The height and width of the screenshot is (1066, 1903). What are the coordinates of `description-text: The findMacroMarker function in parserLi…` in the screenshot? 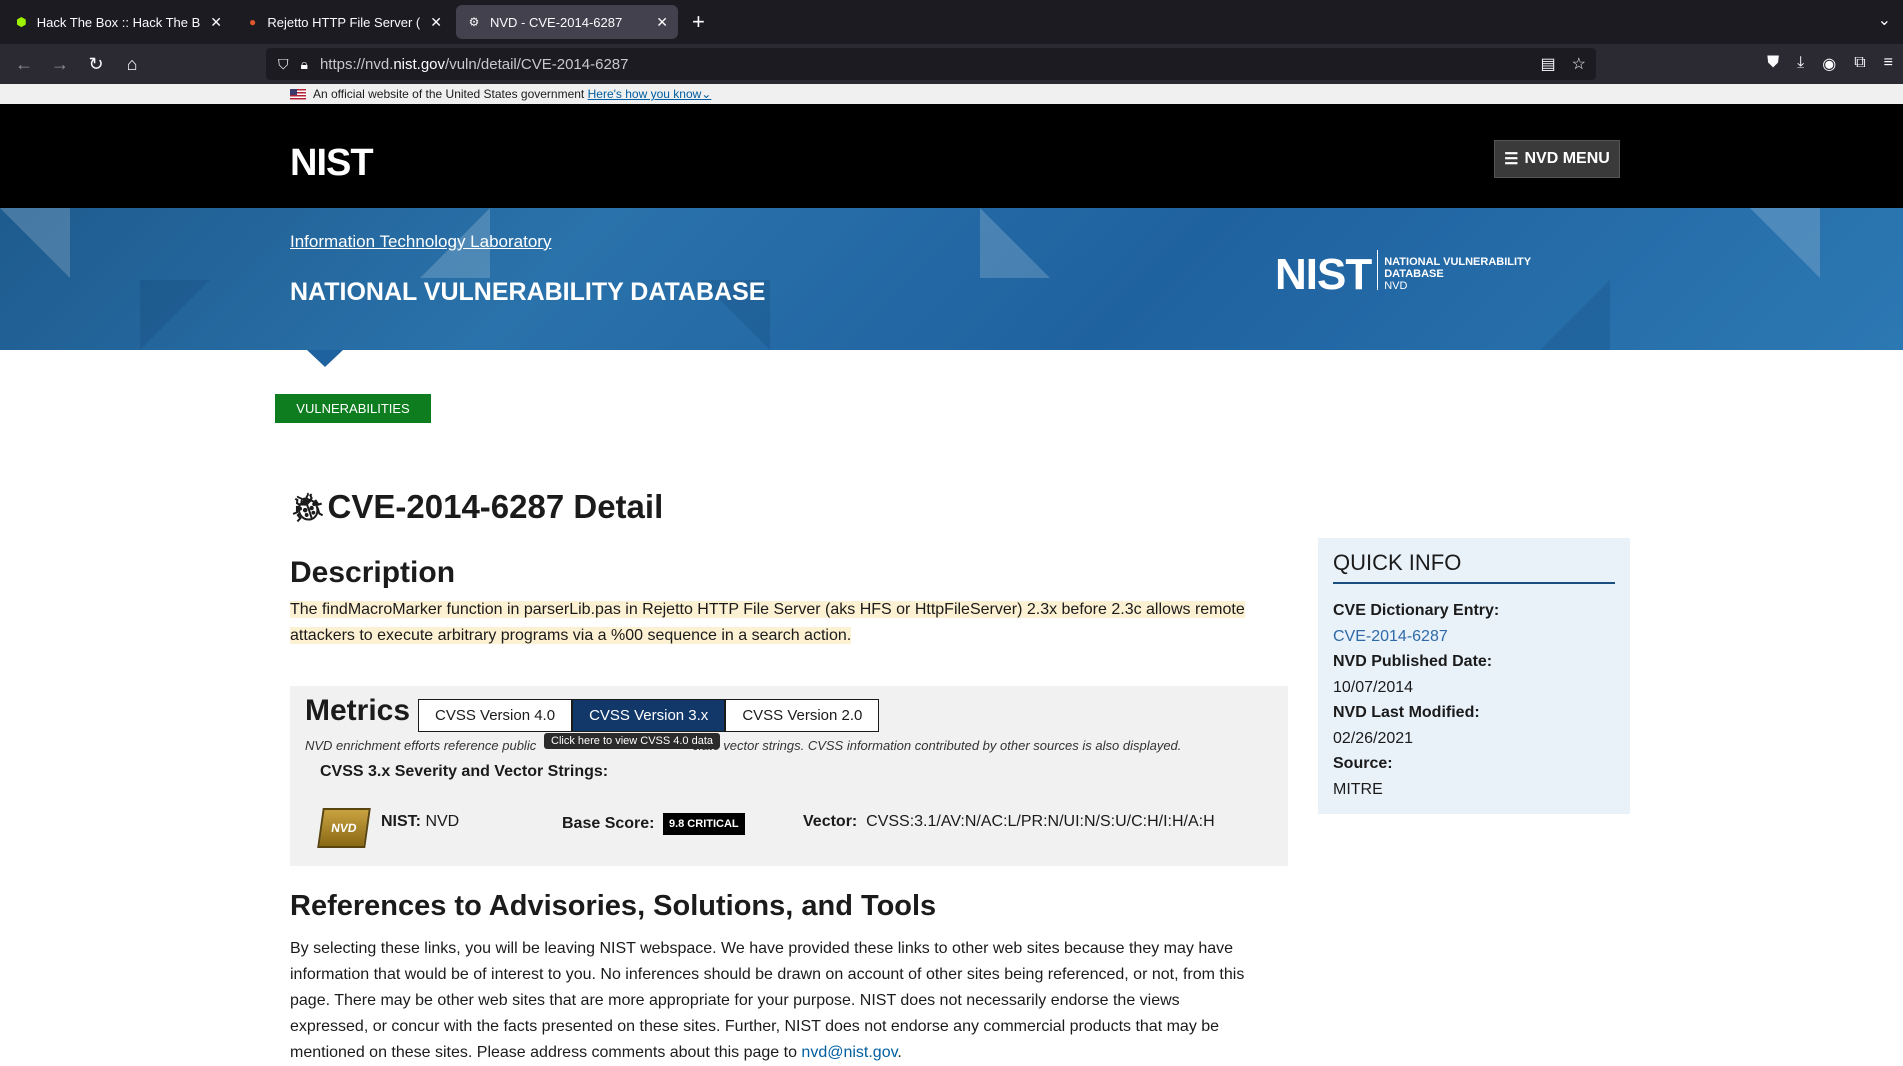 It's located at (767, 622).